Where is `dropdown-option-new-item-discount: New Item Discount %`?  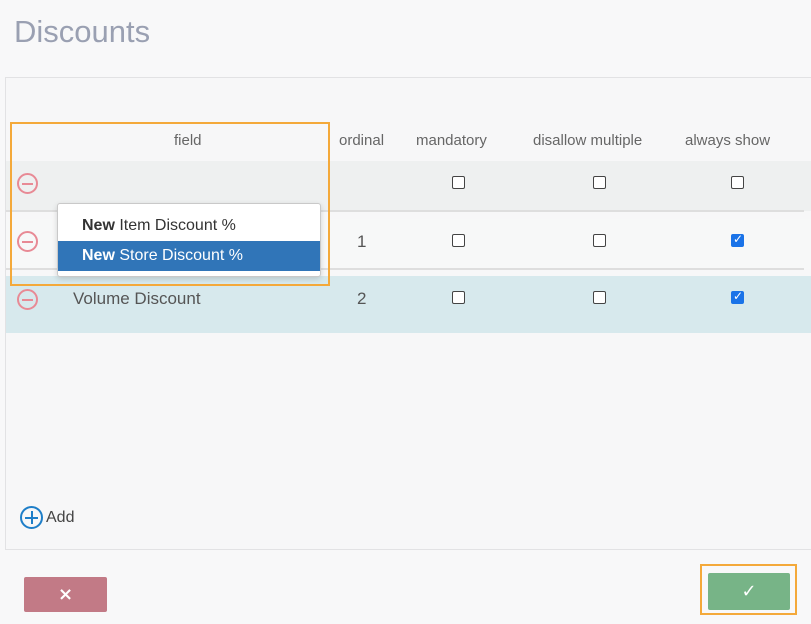 dropdown-option-new-item-discount: New Item Discount % is located at coordinates (189, 226).